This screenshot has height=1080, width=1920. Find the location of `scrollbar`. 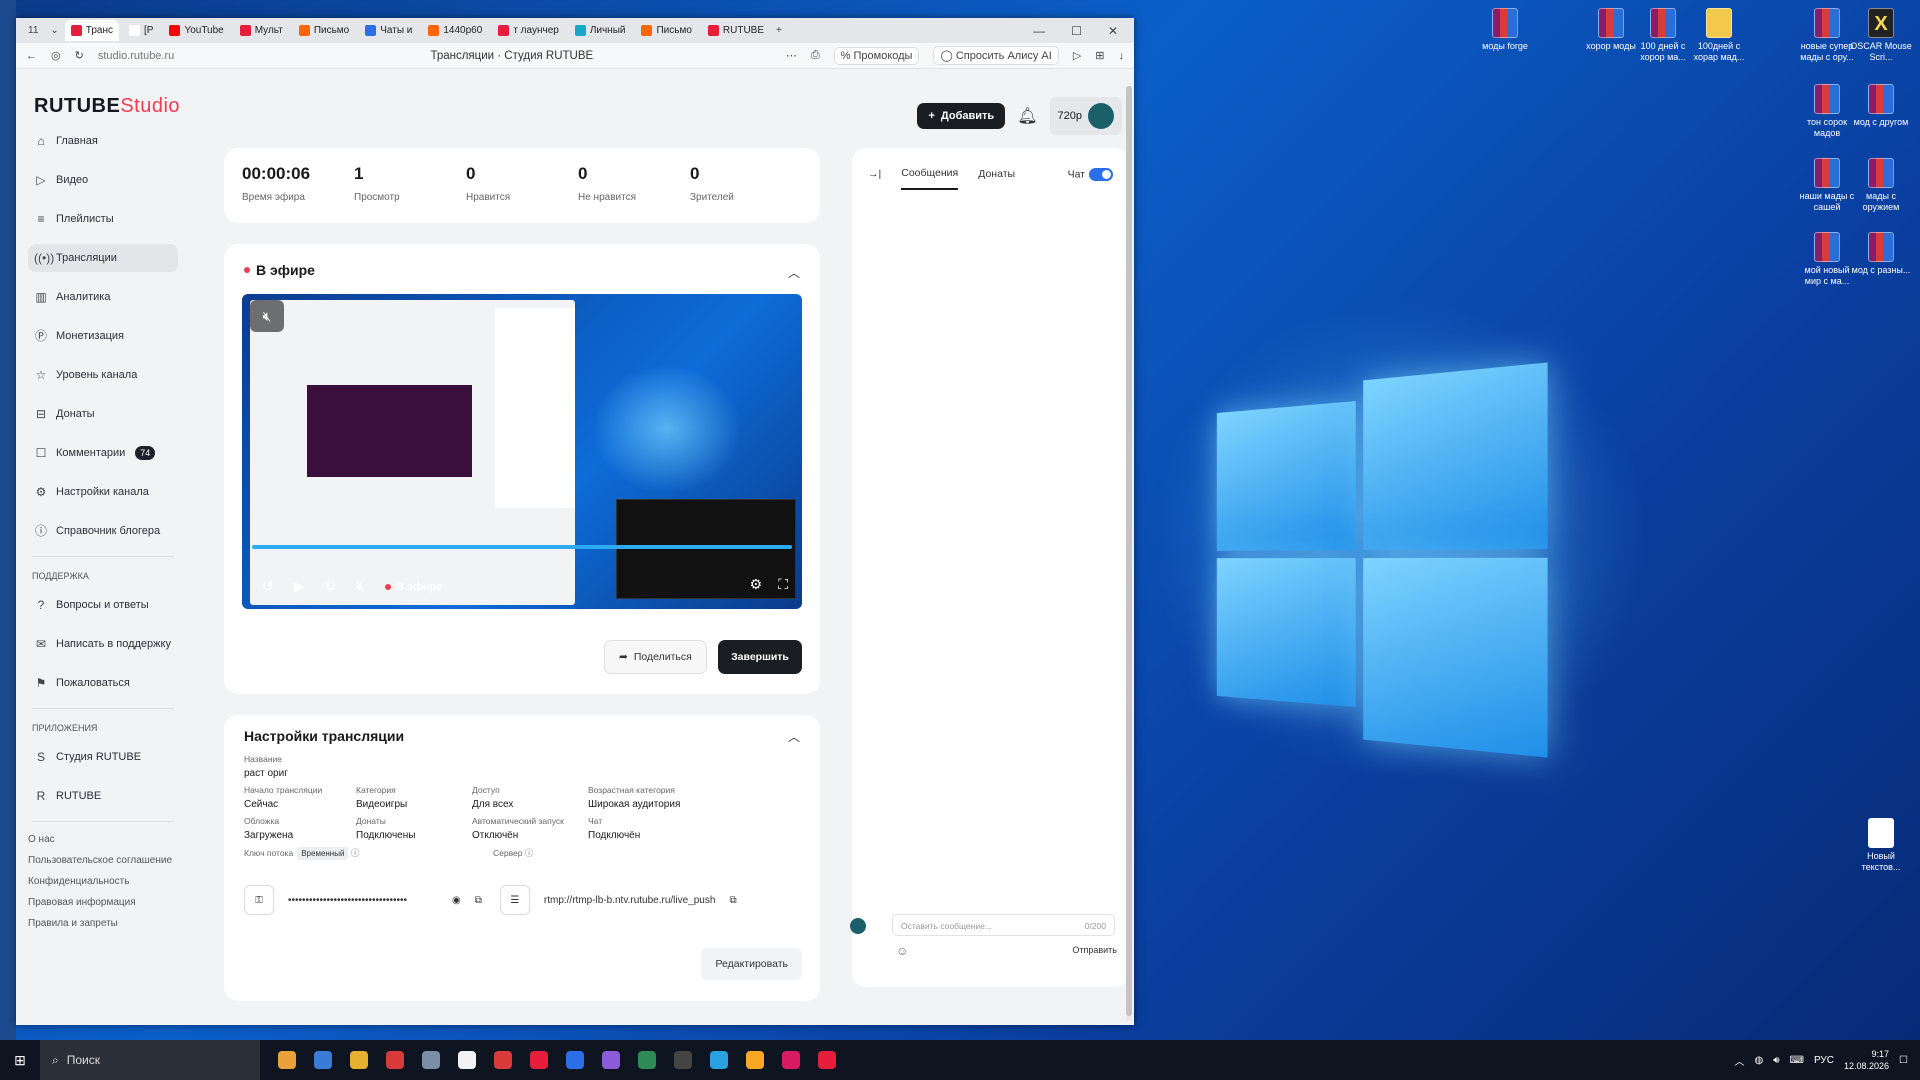

scrollbar is located at coordinates (1129, 553).